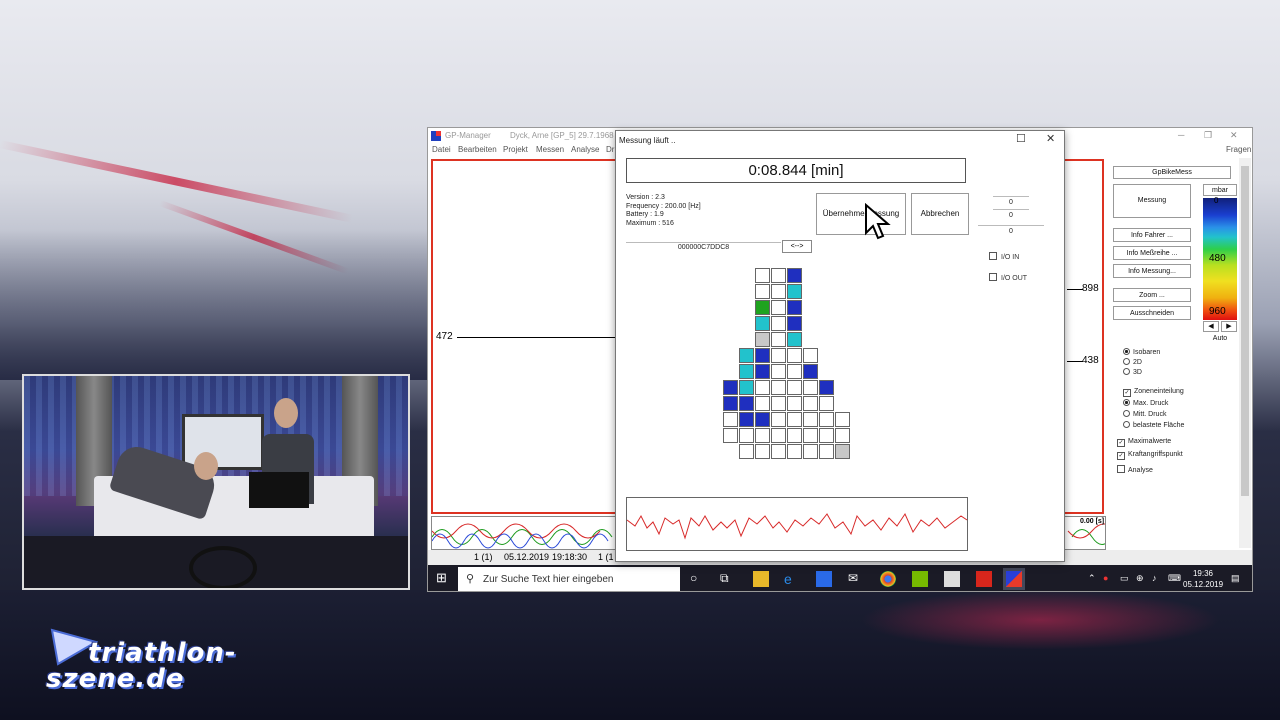  I want to click on accept-measurement-button: Übernehme Messung, so click(861, 214).